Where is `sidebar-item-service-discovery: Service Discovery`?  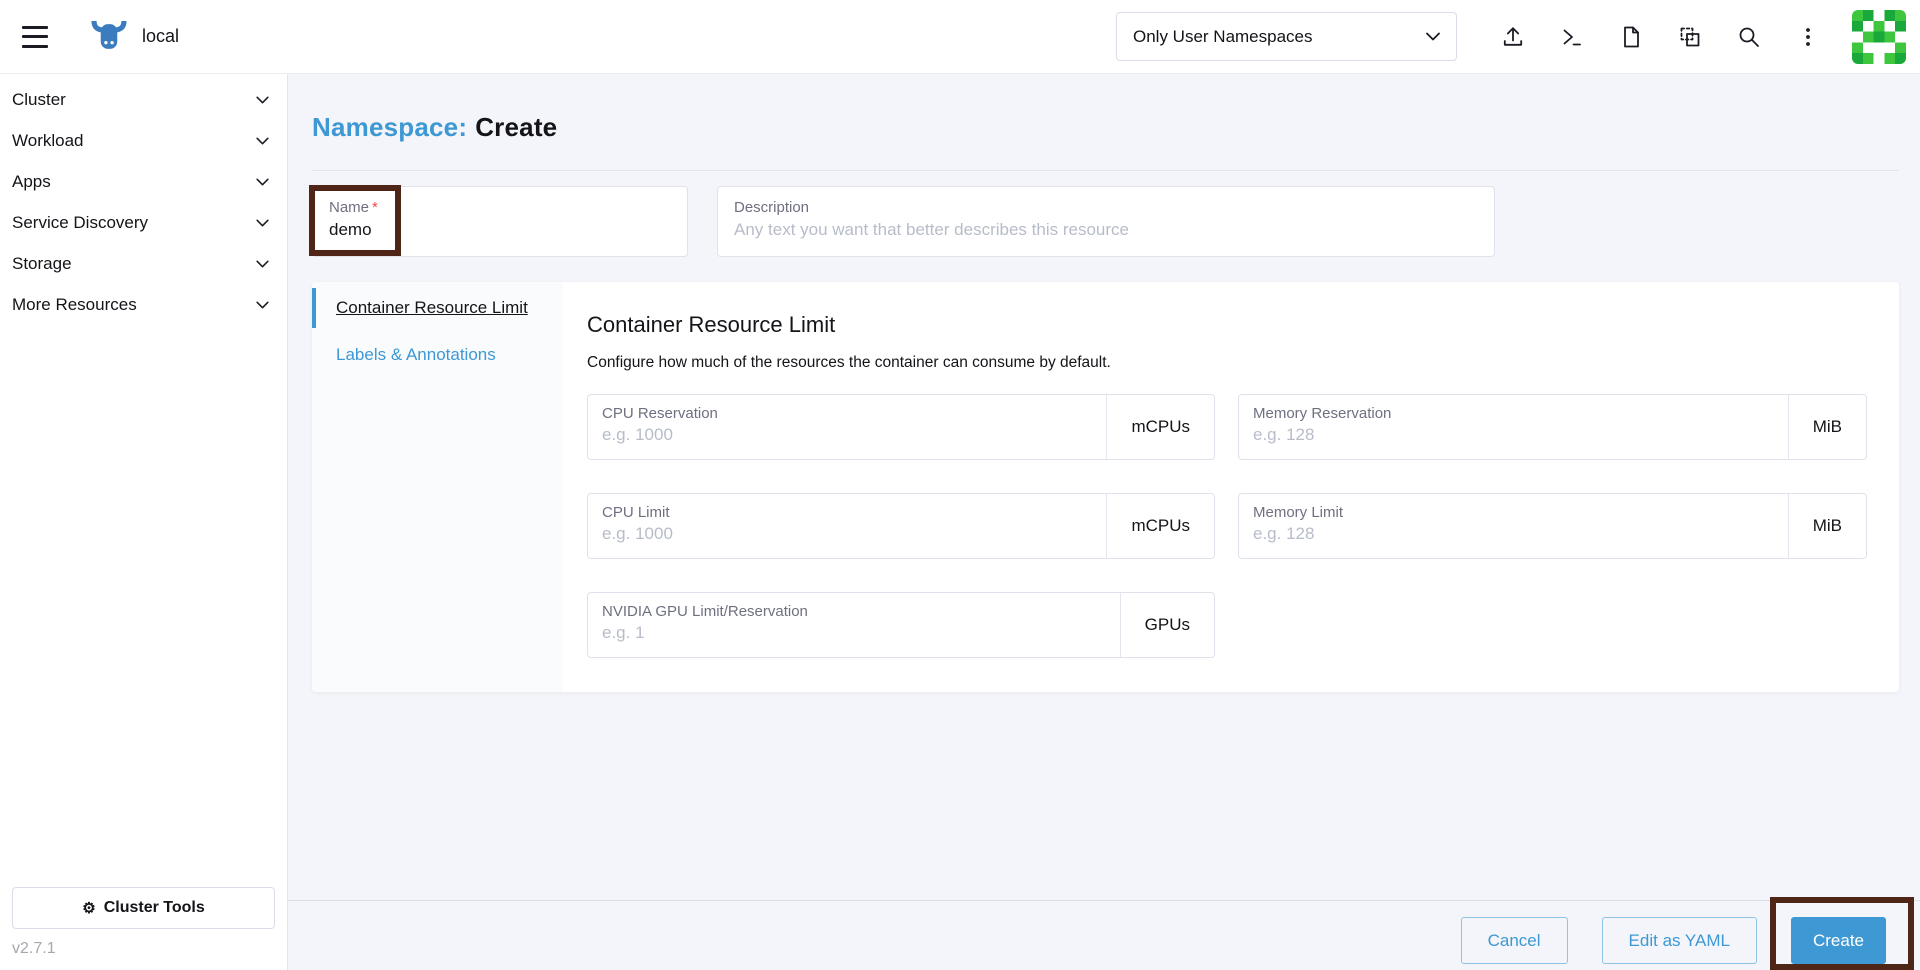 sidebar-item-service-discovery: Service Discovery is located at coordinates (143, 222).